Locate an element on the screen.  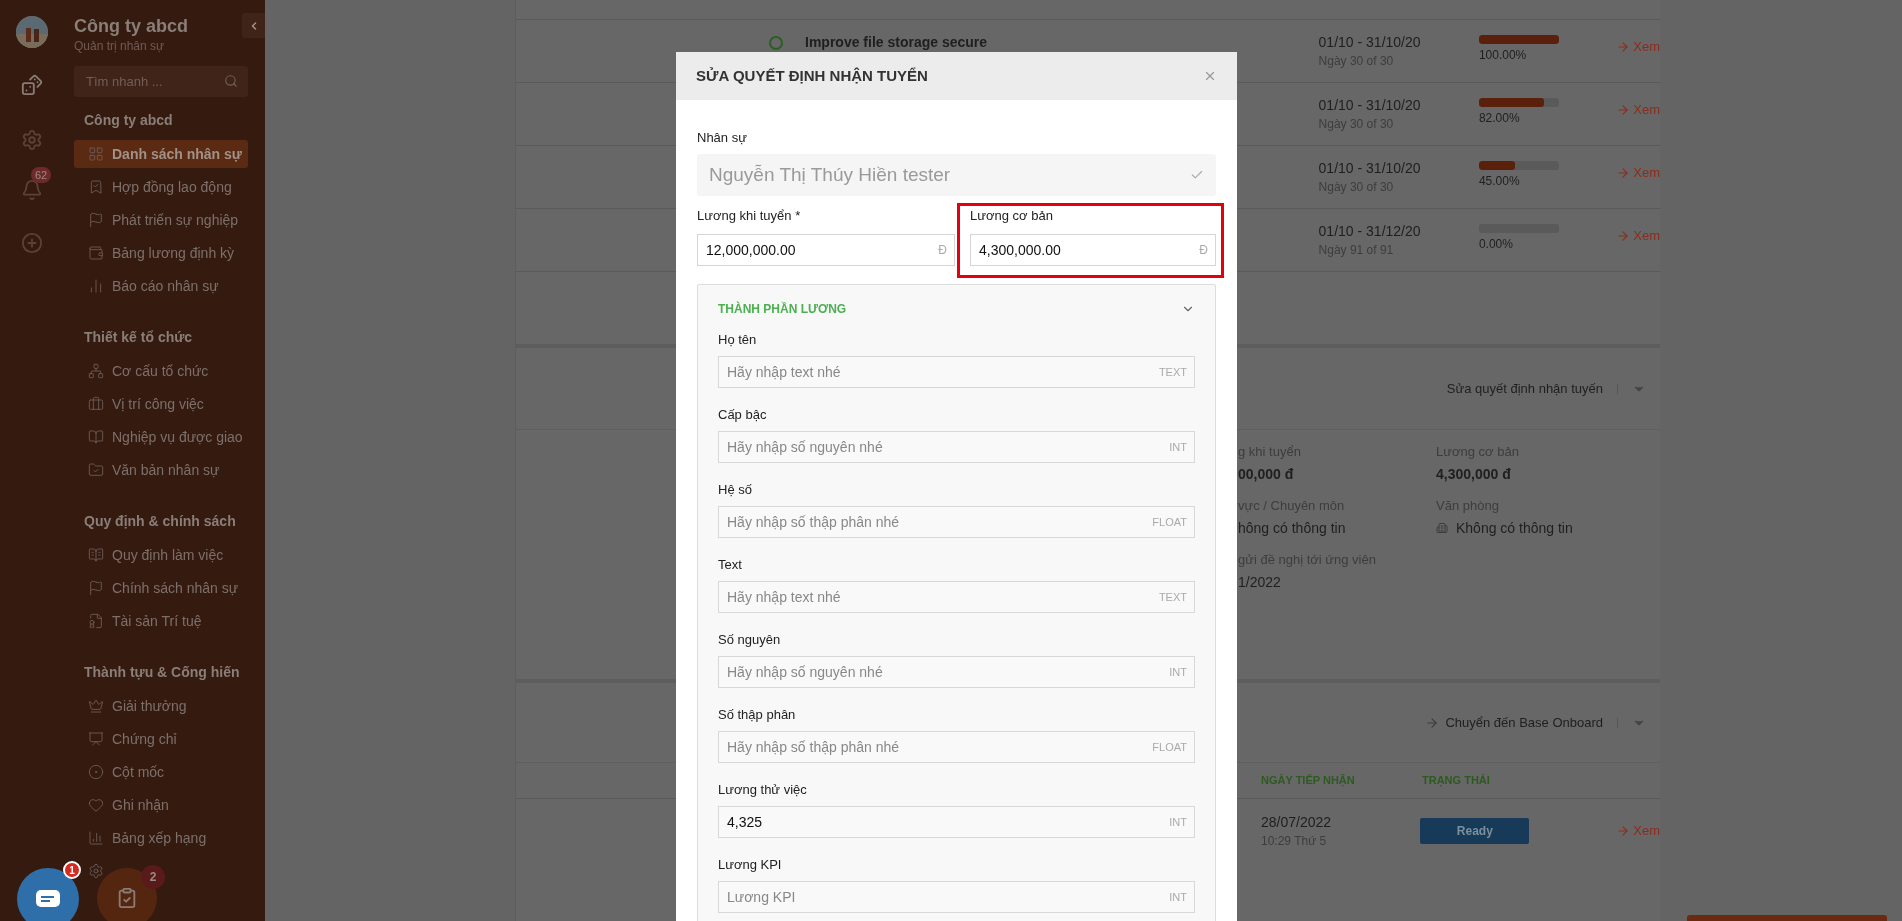
app-subtitle: Quản trị nhân sự is located at coordinates (120, 46).